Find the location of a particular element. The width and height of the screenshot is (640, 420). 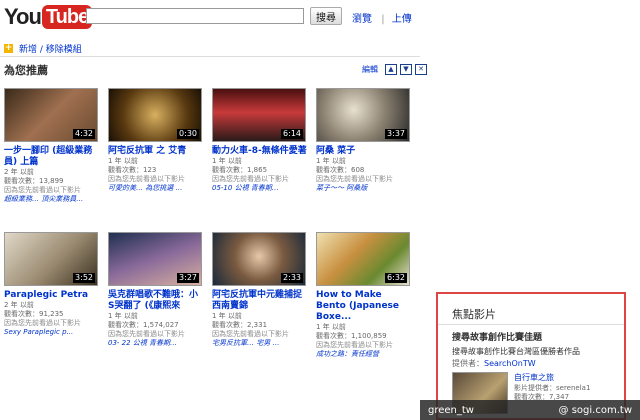

video-thumbnail: 2:33 is located at coordinates (259, 259).